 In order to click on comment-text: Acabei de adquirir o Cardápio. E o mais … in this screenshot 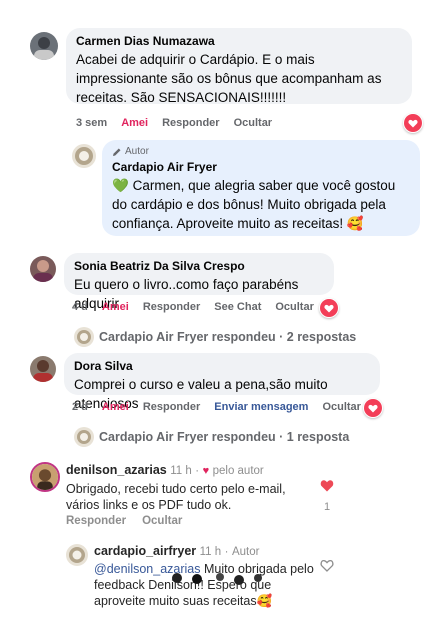, I will do `click(229, 78)`.